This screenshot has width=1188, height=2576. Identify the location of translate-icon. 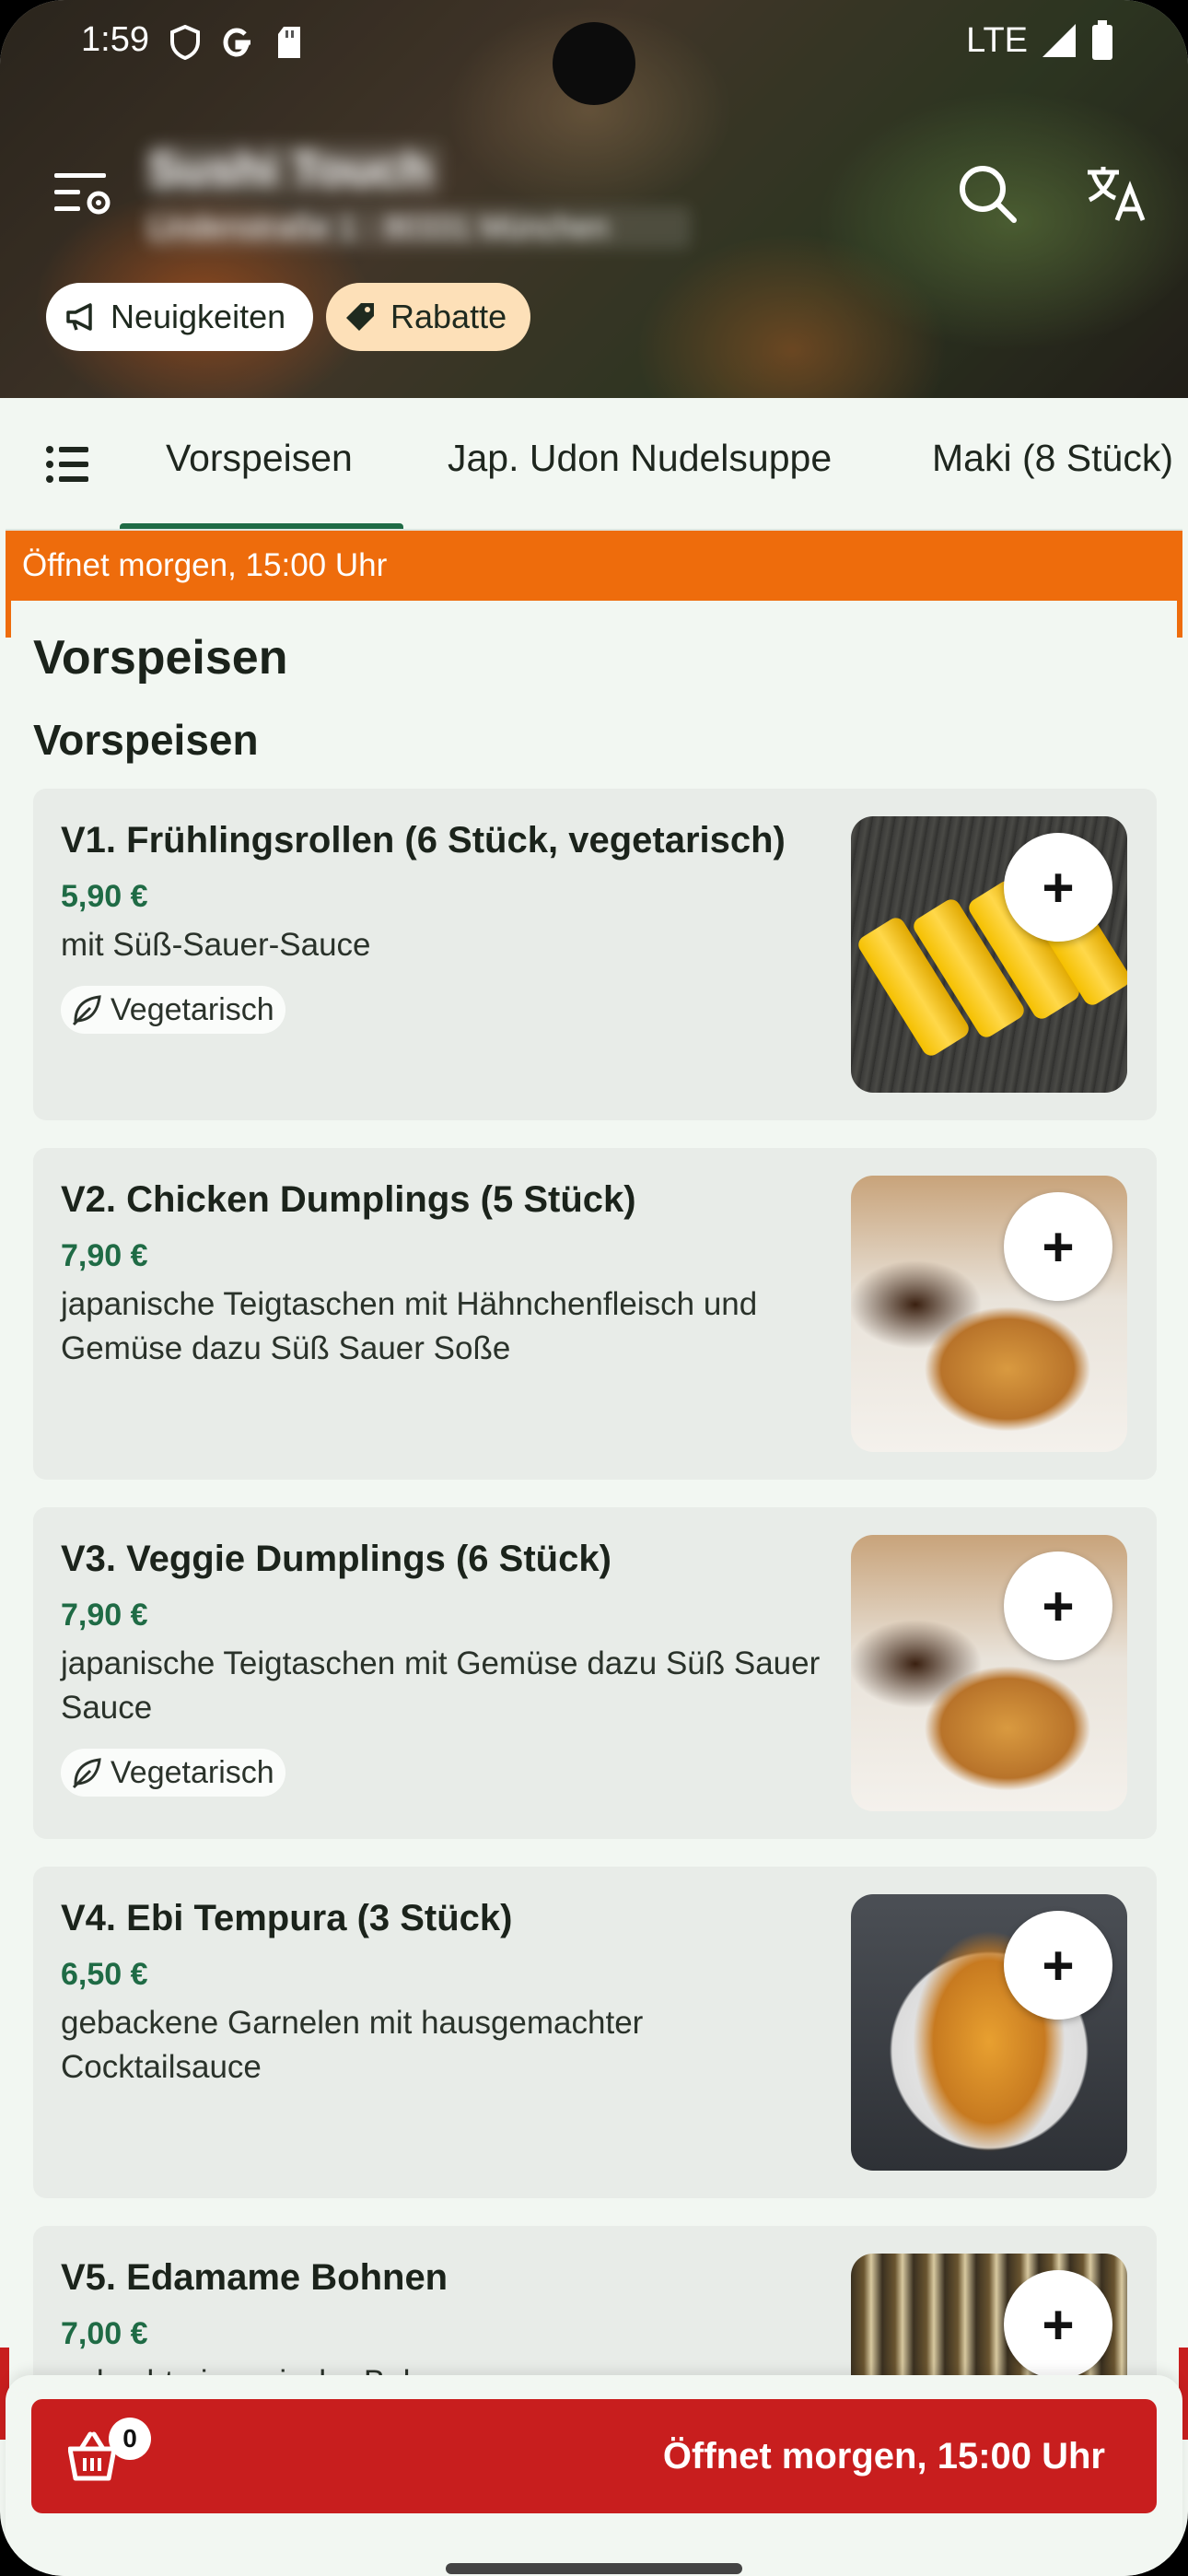
(1117, 194).